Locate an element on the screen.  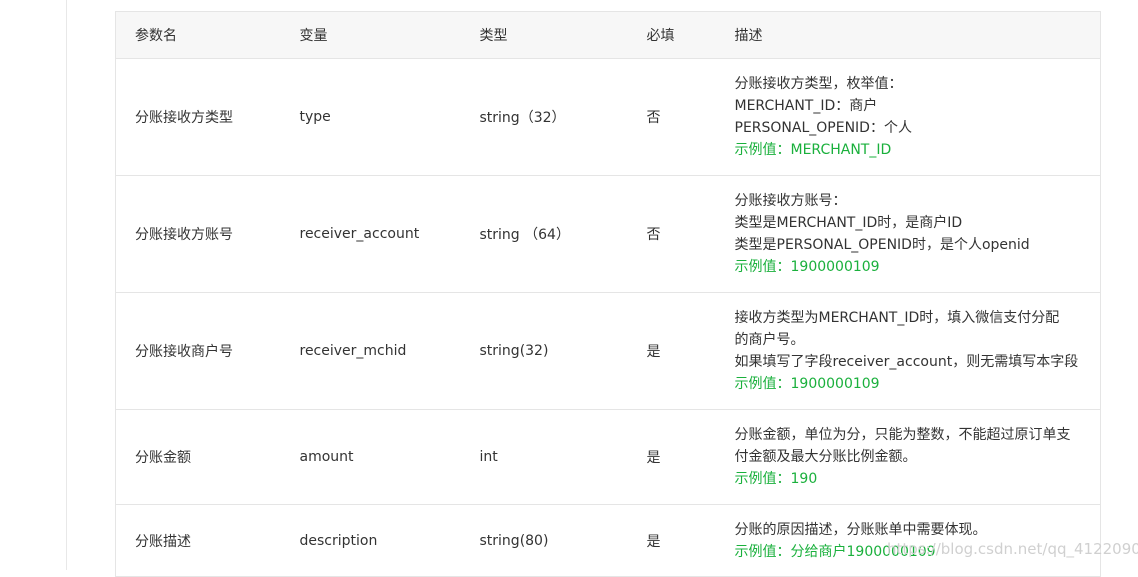
table-header-row: 参数名 变量 类型 必填 描述 is located at coordinates (608, 35).